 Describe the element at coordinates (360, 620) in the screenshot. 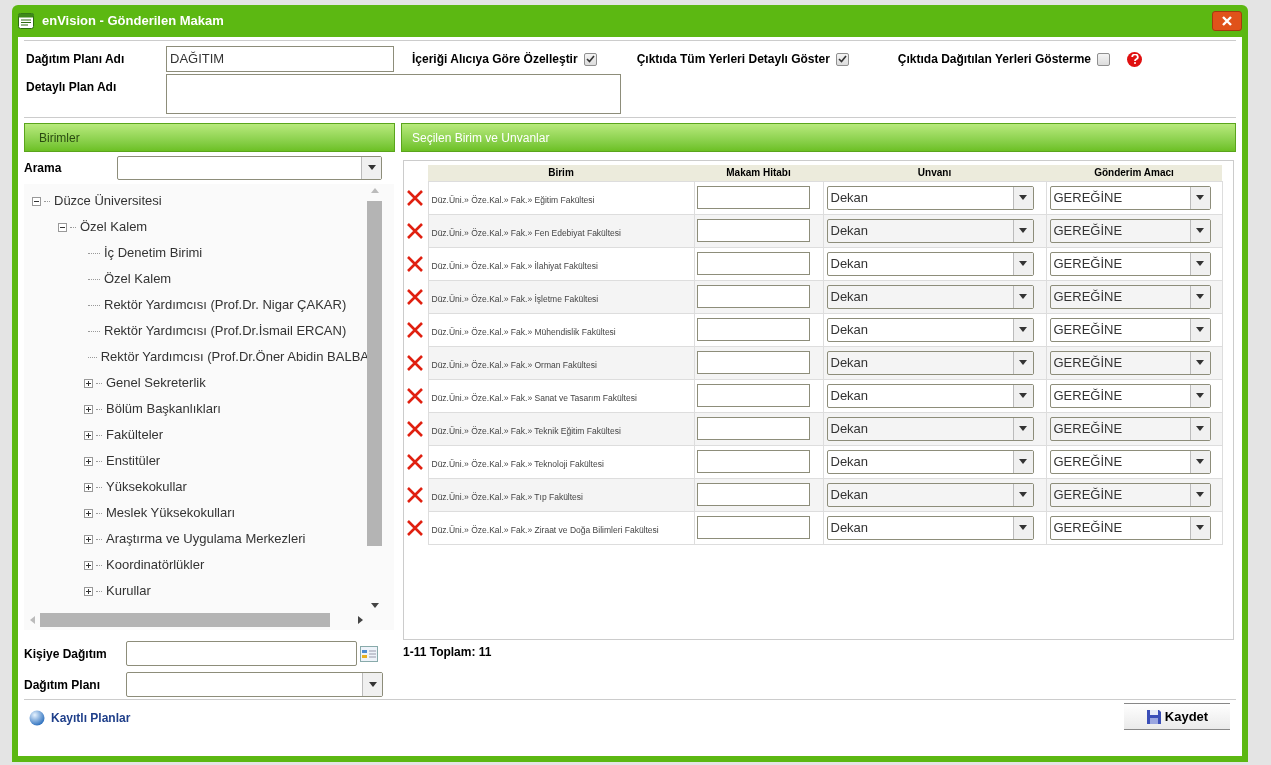

I see `scroll-right-icon` at that location.